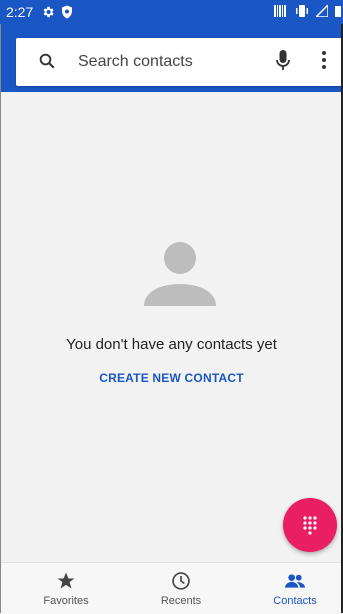  I want to click on nav-item-recents: Recents, so click(181, 588).